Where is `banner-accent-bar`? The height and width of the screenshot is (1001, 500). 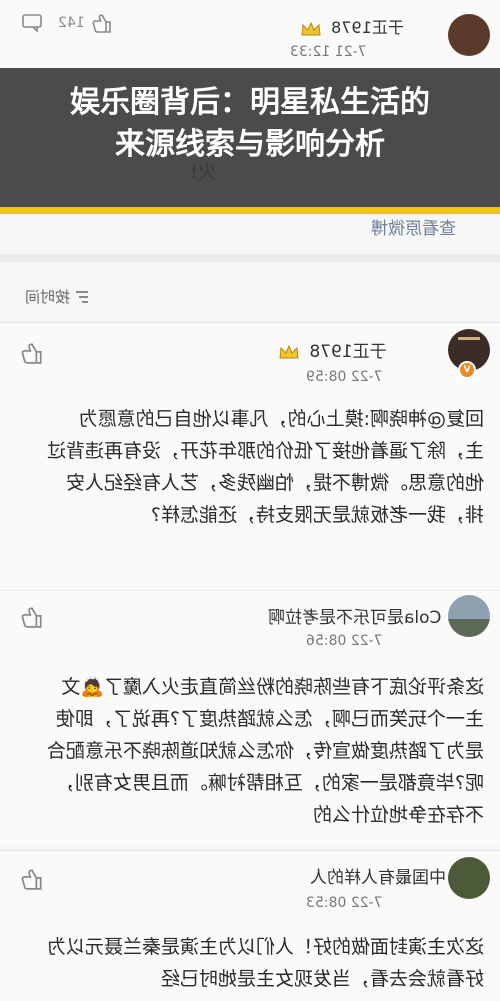
banner-accent-bar is located at coordinates (250, 210).